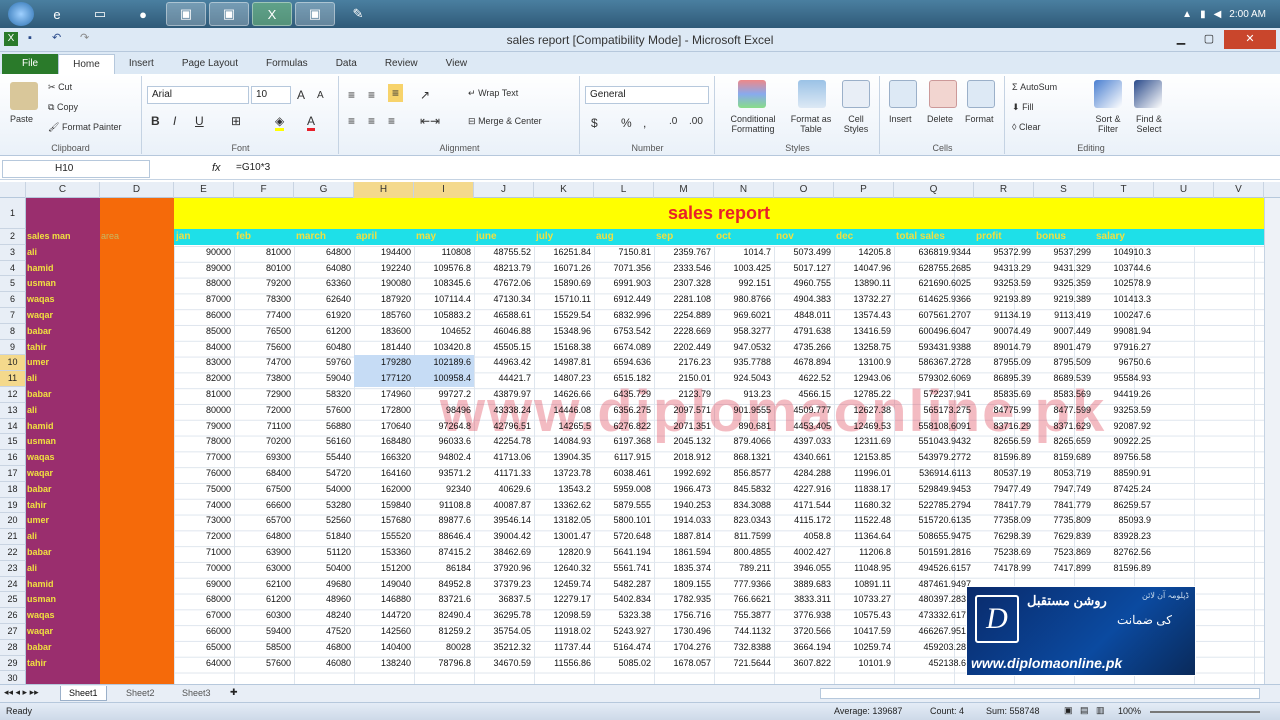 Image resolution: width=1280 pixels, height=720 pixels. I want to click on orientation-icon: ↗, so click(425, 95).